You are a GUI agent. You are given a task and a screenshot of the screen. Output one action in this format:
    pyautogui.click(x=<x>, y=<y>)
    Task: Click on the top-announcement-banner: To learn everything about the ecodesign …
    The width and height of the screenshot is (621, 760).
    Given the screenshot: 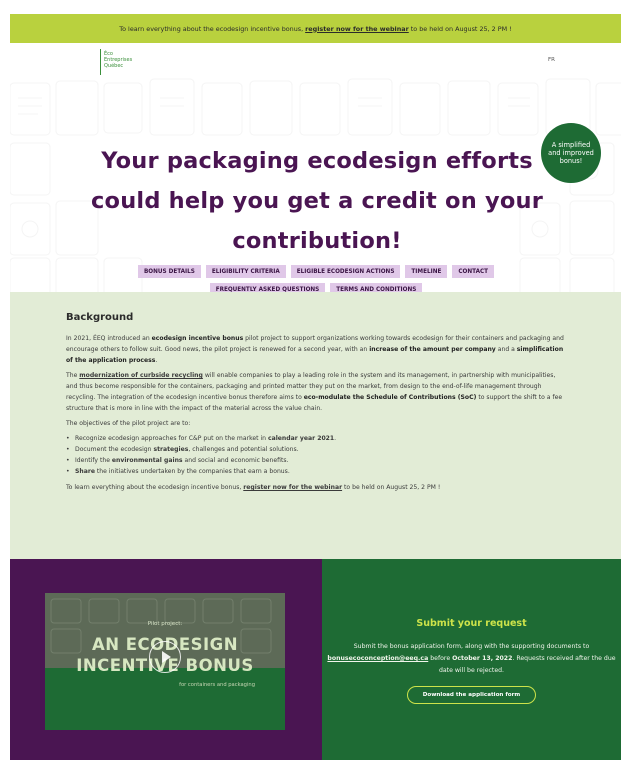 What is the action you would take?
    pyautogui.click(x=315, y=28)
    